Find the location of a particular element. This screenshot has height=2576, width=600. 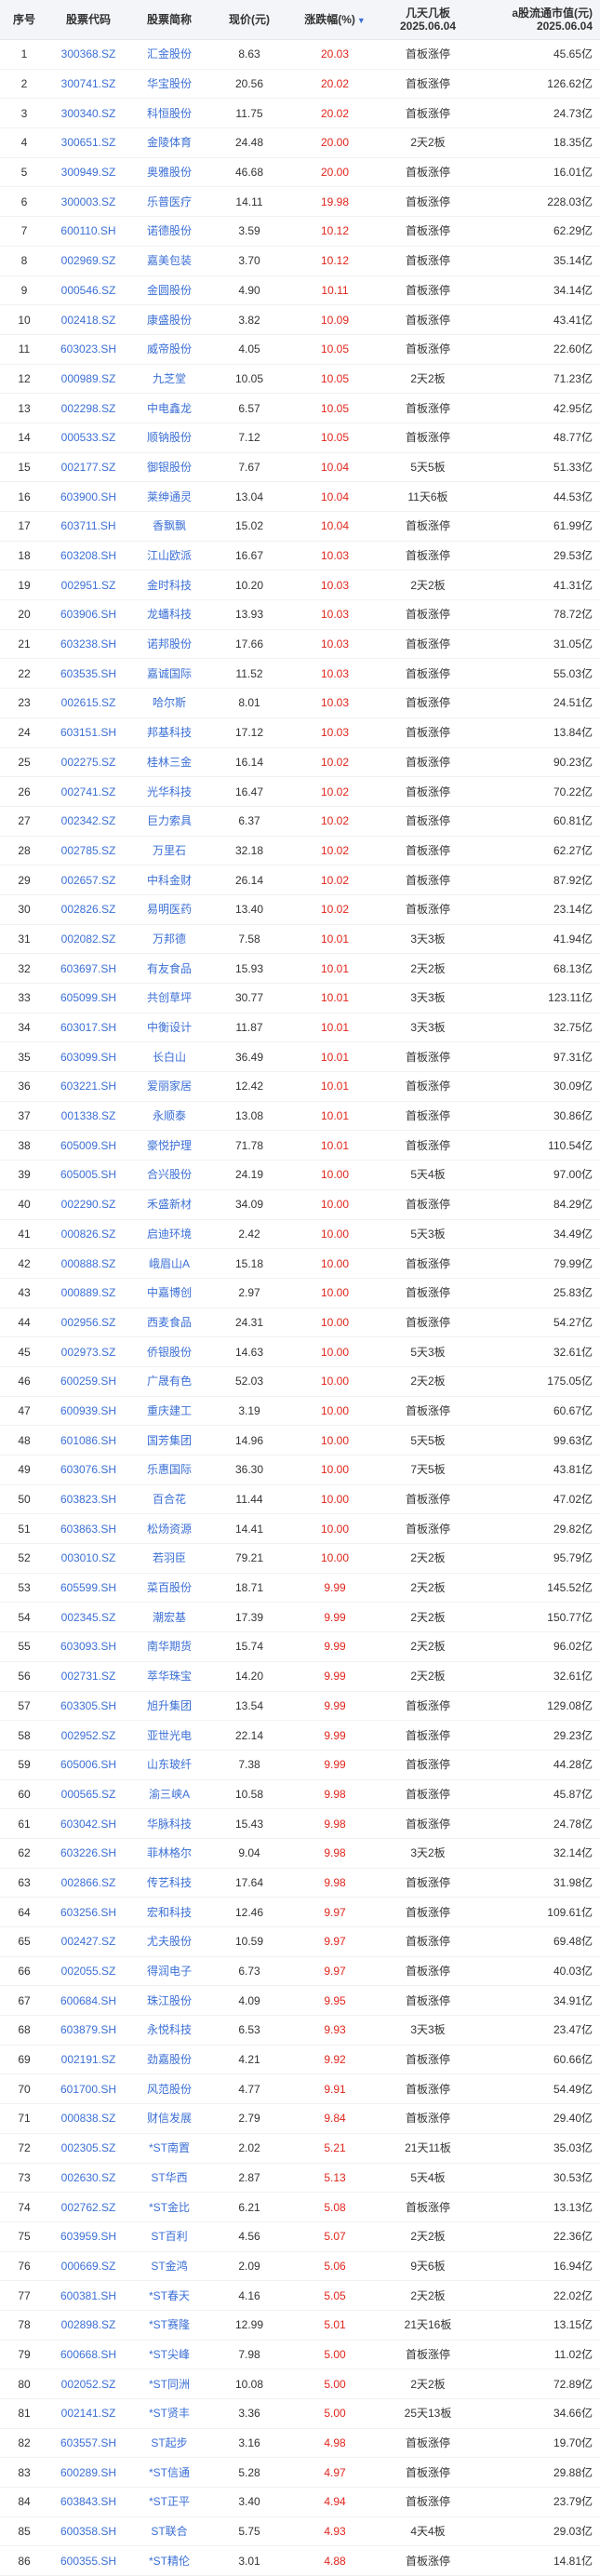

stock-name-link: ST金鸿 is located at coordinates (169, 2266).